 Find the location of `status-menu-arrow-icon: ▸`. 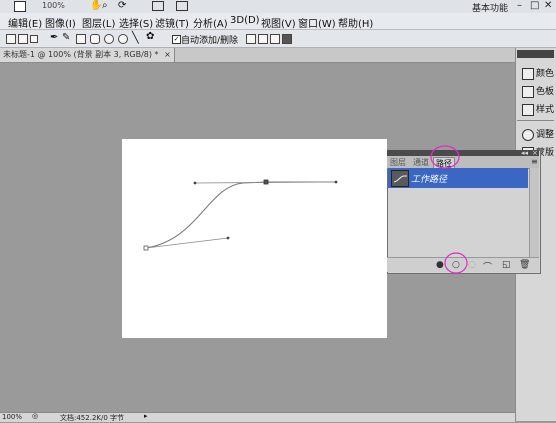

status-menu-arrow-icon: ▸ is located at coordinates (146, 416).